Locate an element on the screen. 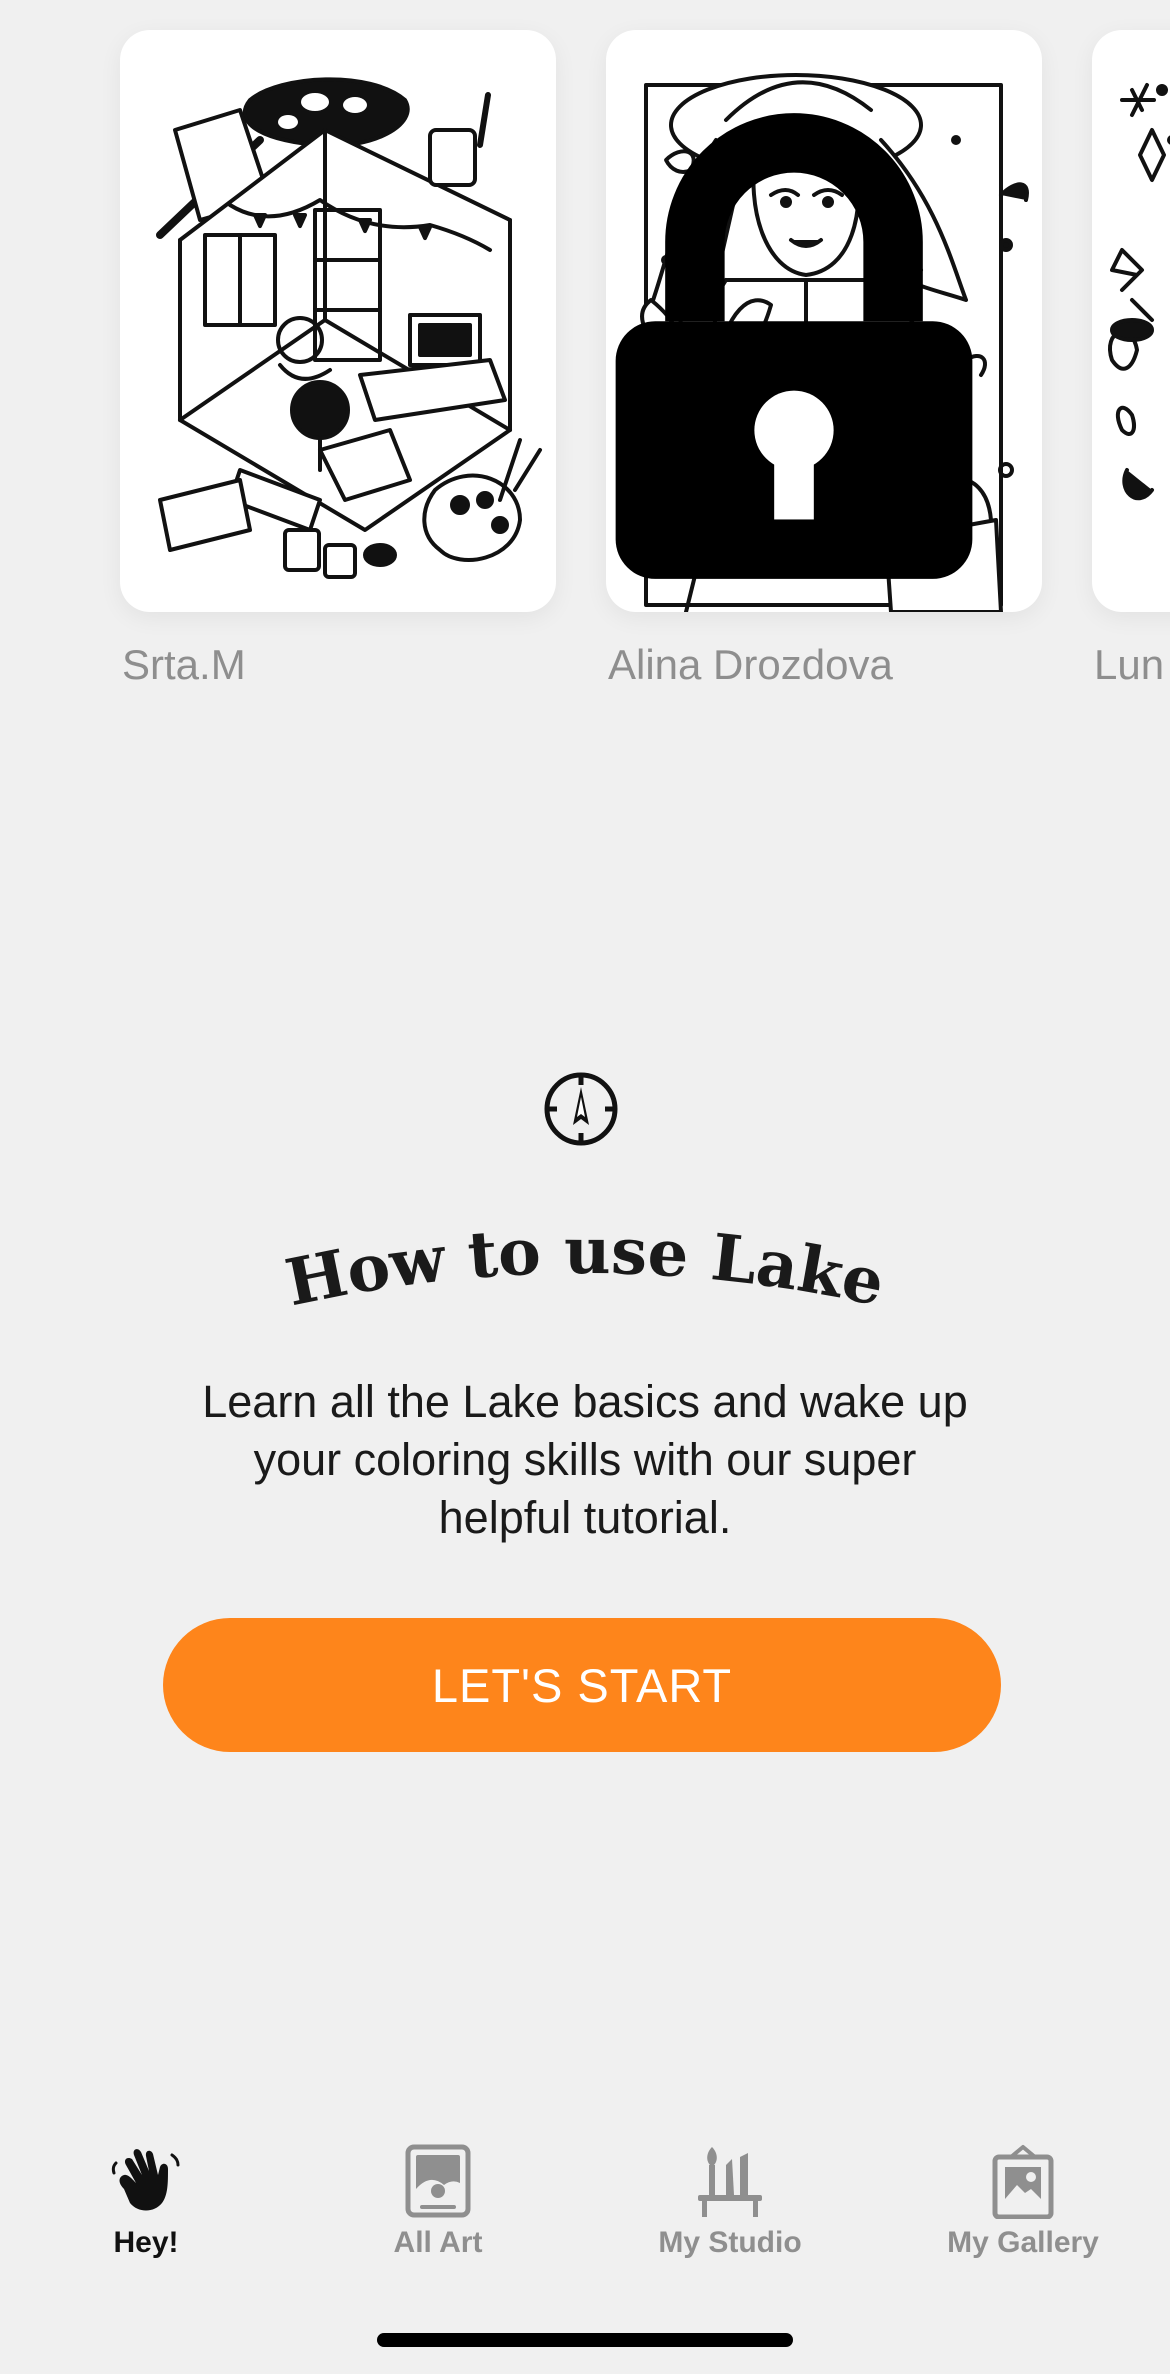 The width and height of the screenshot is (1170, 2374). tab-label: Hey! is located at coordinates (146, 2242).